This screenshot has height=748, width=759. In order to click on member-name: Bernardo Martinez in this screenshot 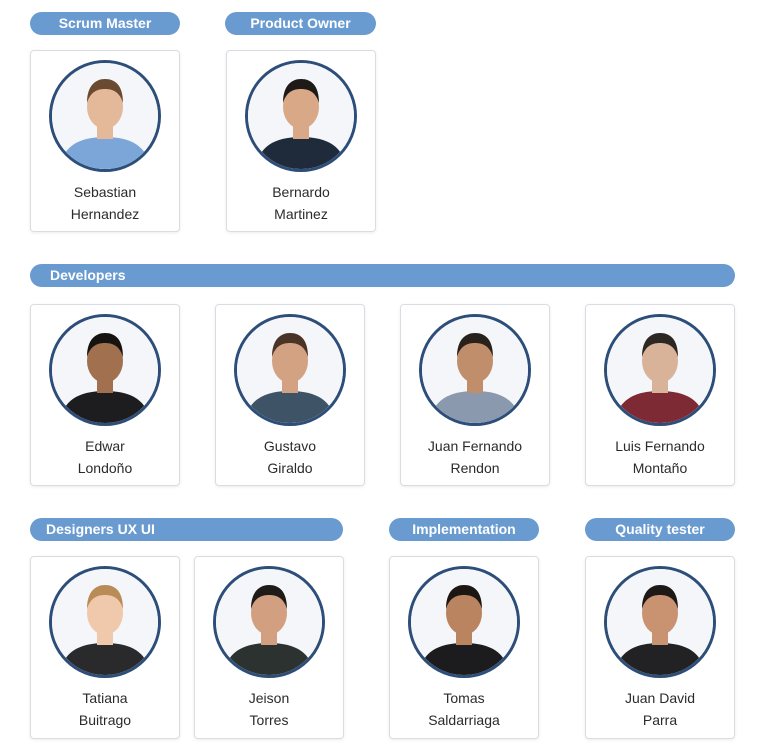, I will do `click(301, 203)`.